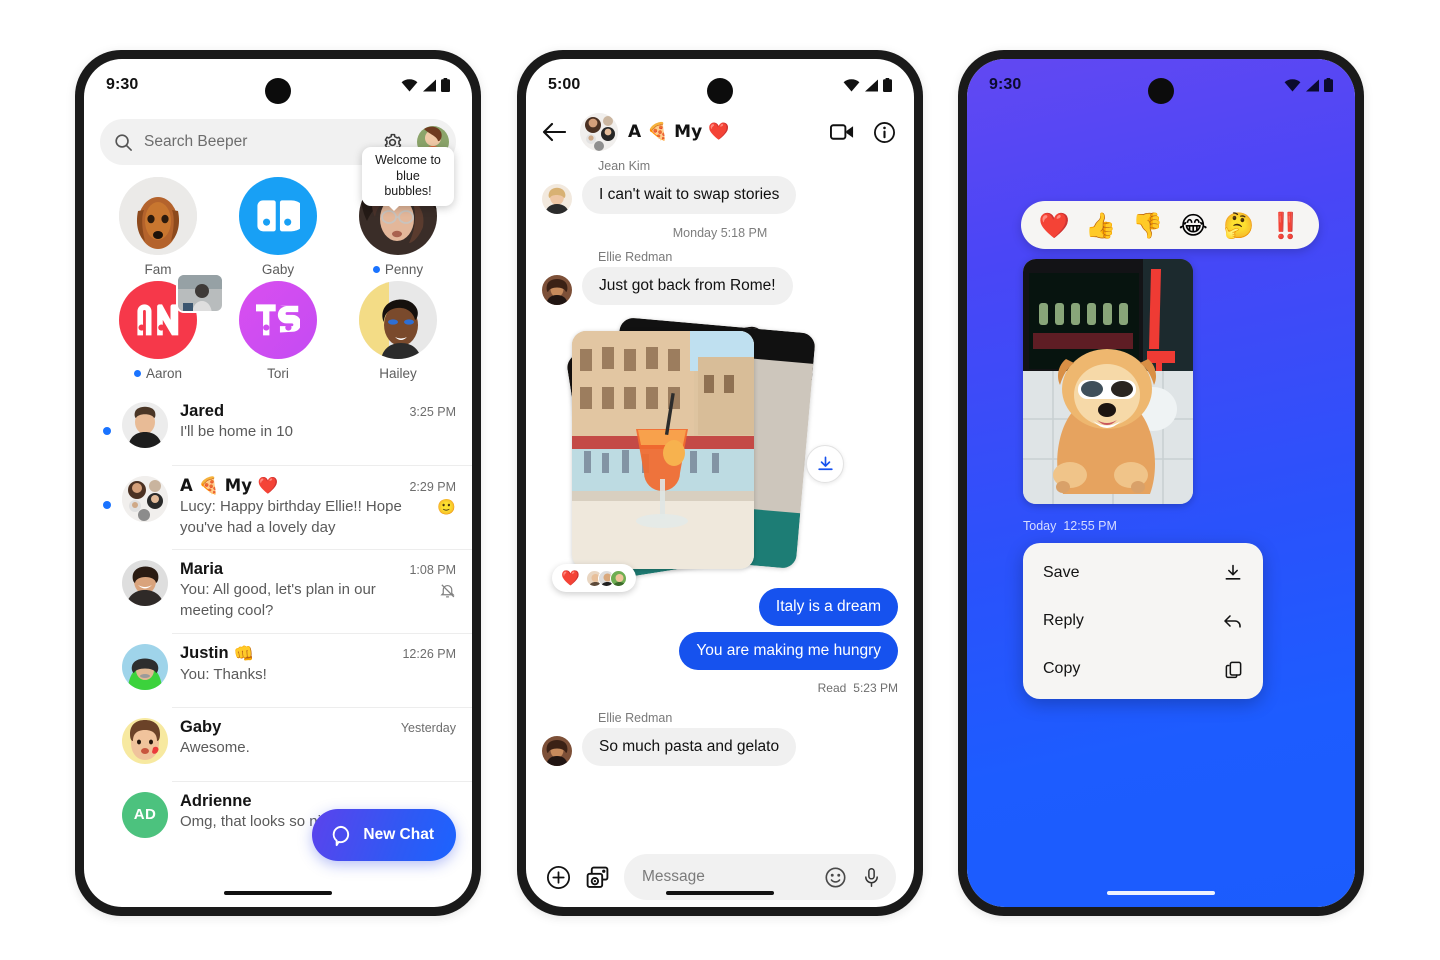 This screenshot has height=960, width=1440. What do you see at coordinates (429, 654) in the screenshot?
I see `chat-time: 12:26 PM` at bounding box center [429, 654].